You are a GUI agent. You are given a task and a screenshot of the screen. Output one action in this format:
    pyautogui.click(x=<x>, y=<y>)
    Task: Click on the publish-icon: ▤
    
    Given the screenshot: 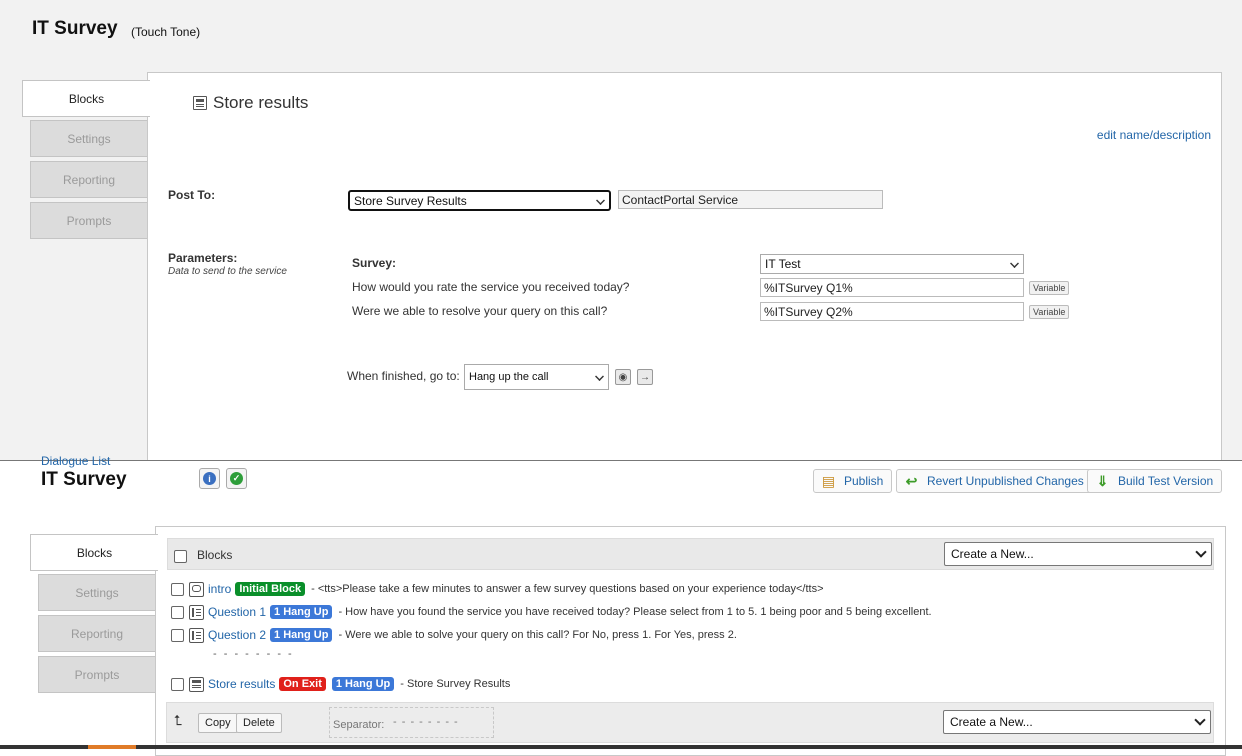 What is the action you would take?
    pyautogui.click(x=828, y=480)
    